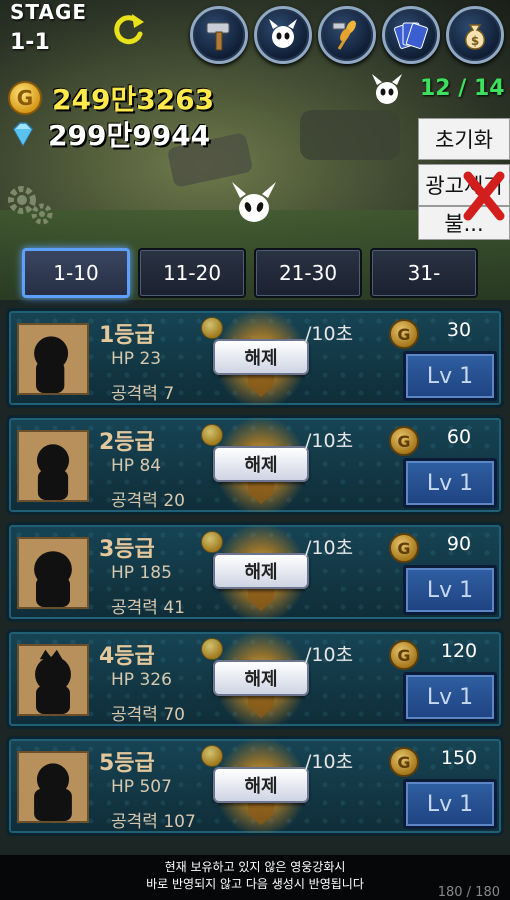 The image size is (510, 900). I want to click on cards-icon, so click(411, 35).